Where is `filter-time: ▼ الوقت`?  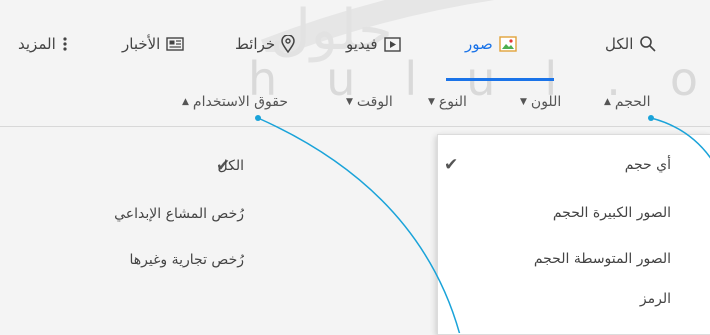 filter-time: ▼ الوقت is located at coordinates (369, 102).